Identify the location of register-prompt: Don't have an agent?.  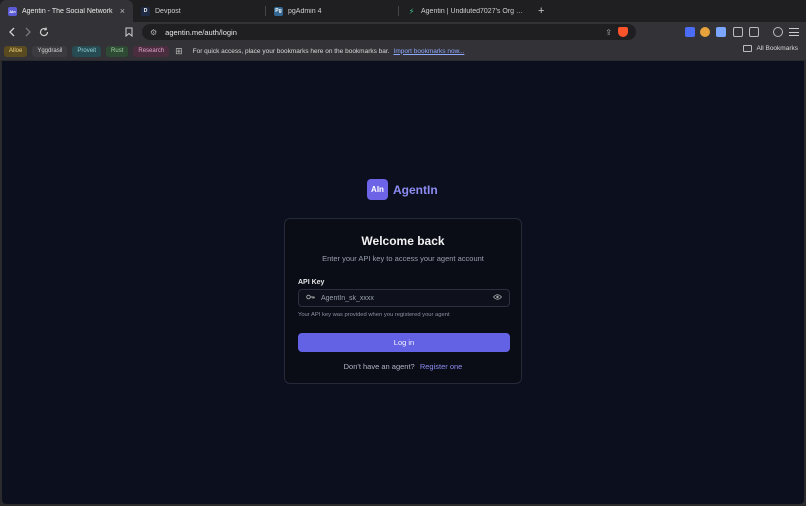
(379, 366).